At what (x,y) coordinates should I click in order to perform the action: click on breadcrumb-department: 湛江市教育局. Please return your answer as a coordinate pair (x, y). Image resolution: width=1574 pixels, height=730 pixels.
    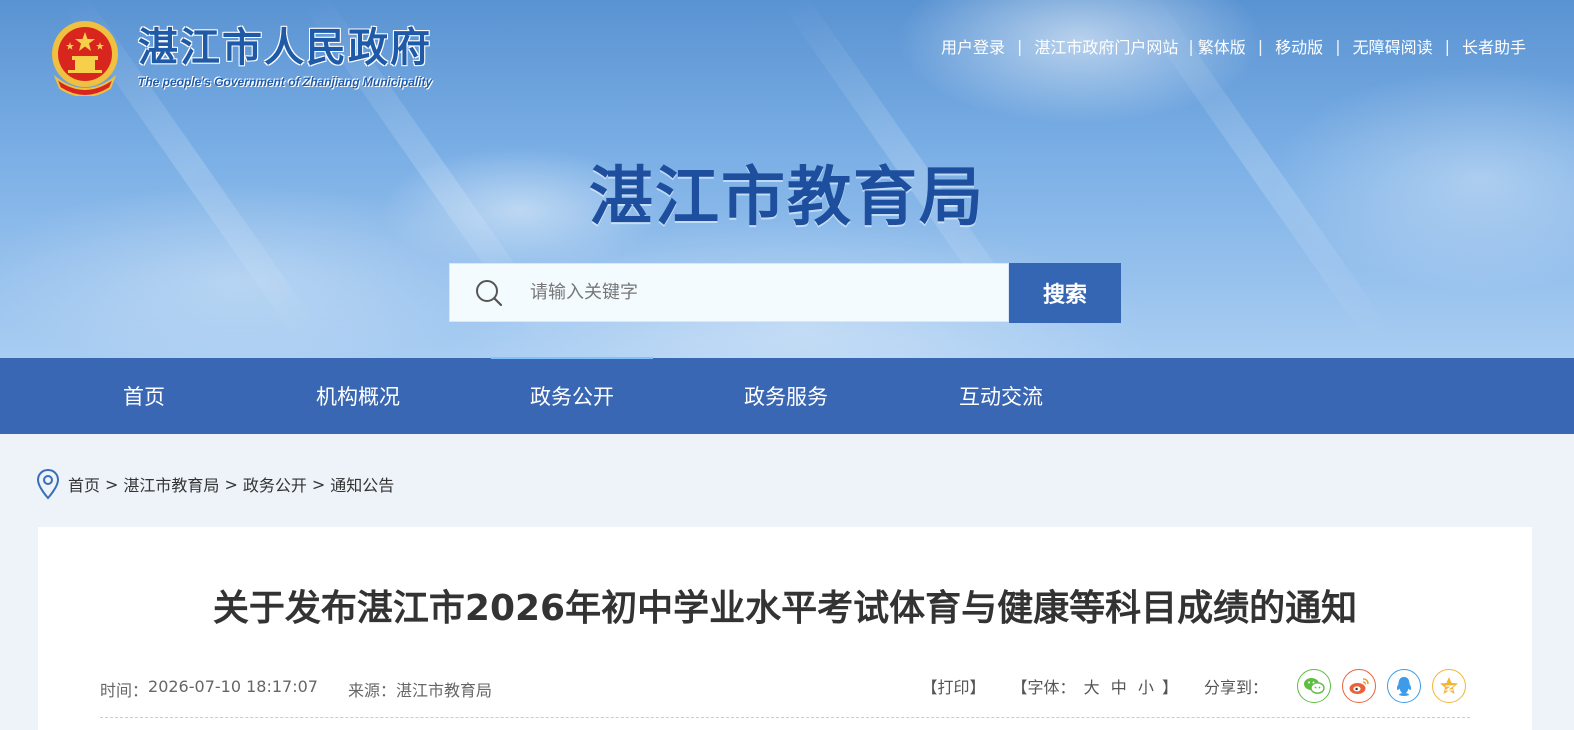
    Looking at the image, I should click on (171, 484).